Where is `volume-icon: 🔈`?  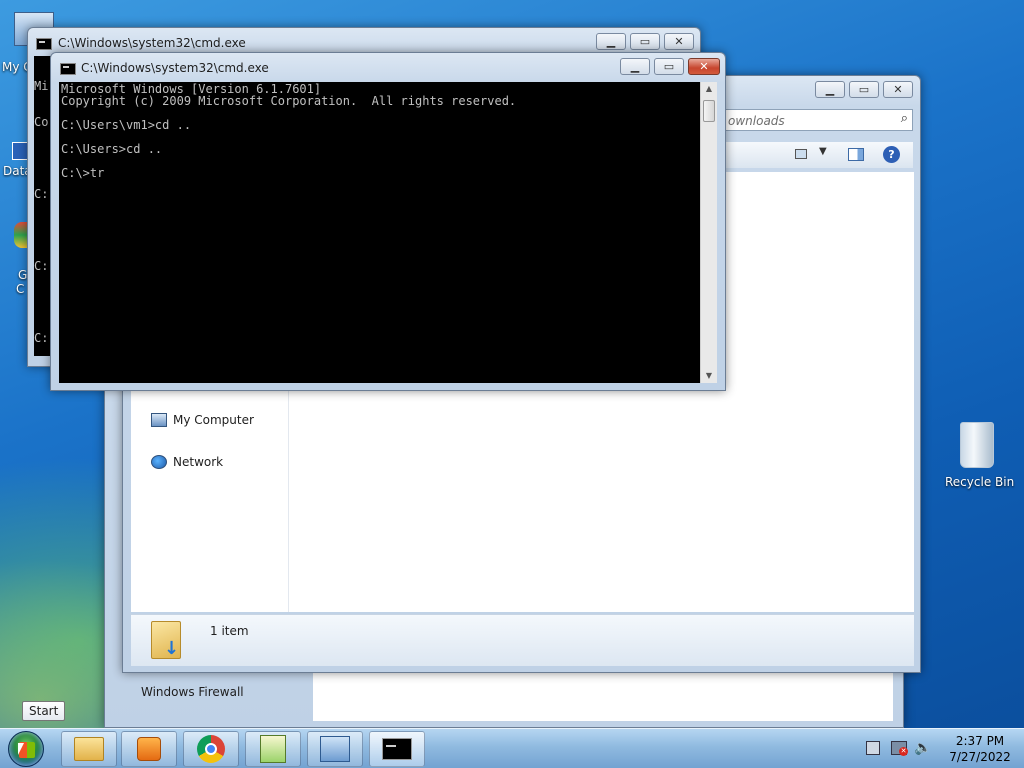 volume-icon: 🔈 is located at coordinates (922, 748).